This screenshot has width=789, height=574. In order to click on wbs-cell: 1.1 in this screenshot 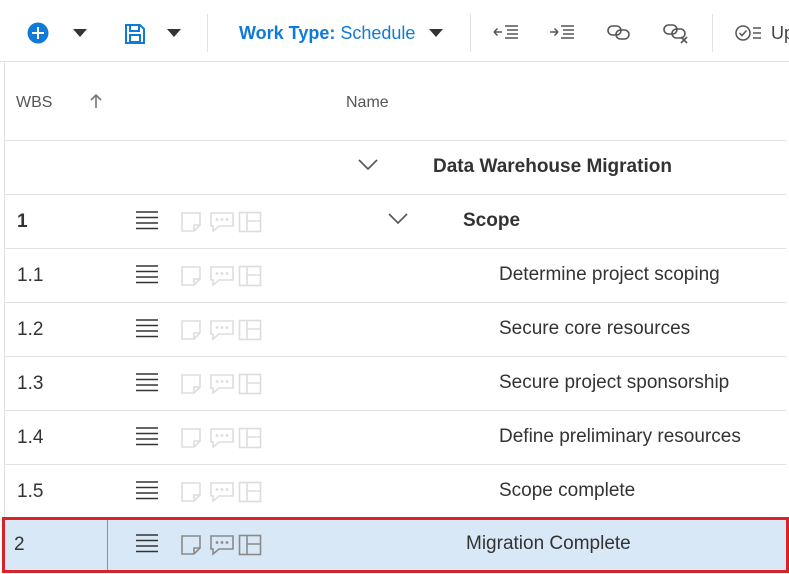, I will do `click(30, 276)`.